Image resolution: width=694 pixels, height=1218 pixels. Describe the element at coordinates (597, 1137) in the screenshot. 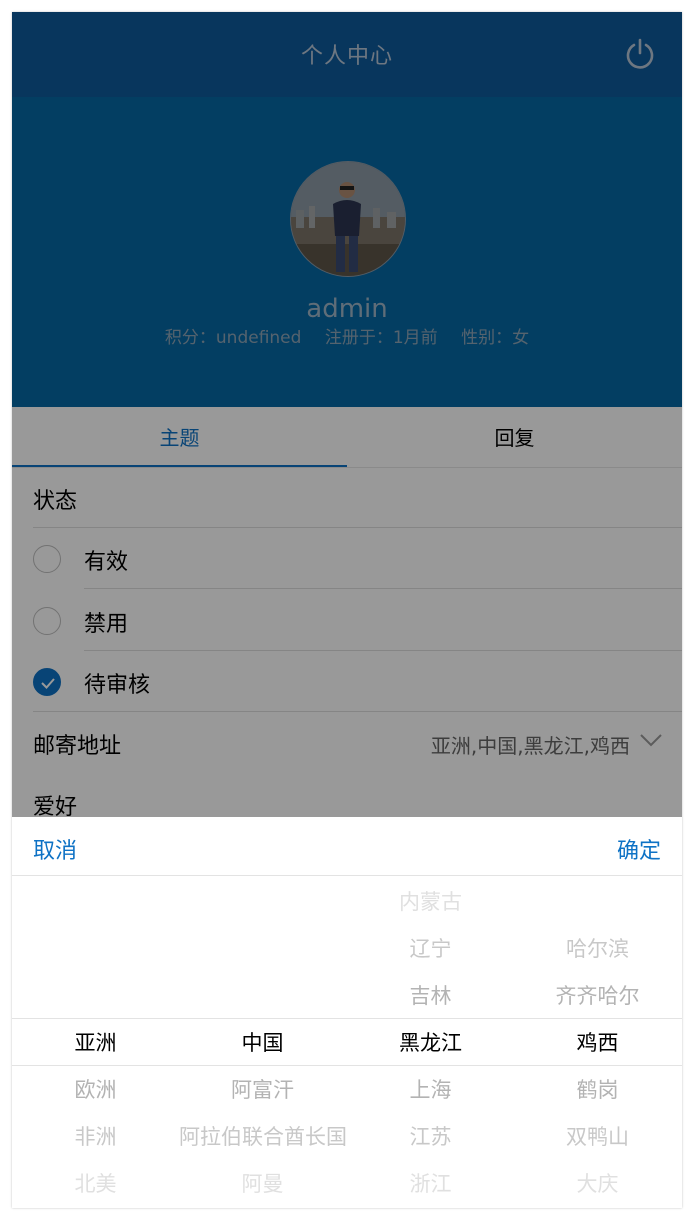

I see `picker-item: 双鸭山` at that location.